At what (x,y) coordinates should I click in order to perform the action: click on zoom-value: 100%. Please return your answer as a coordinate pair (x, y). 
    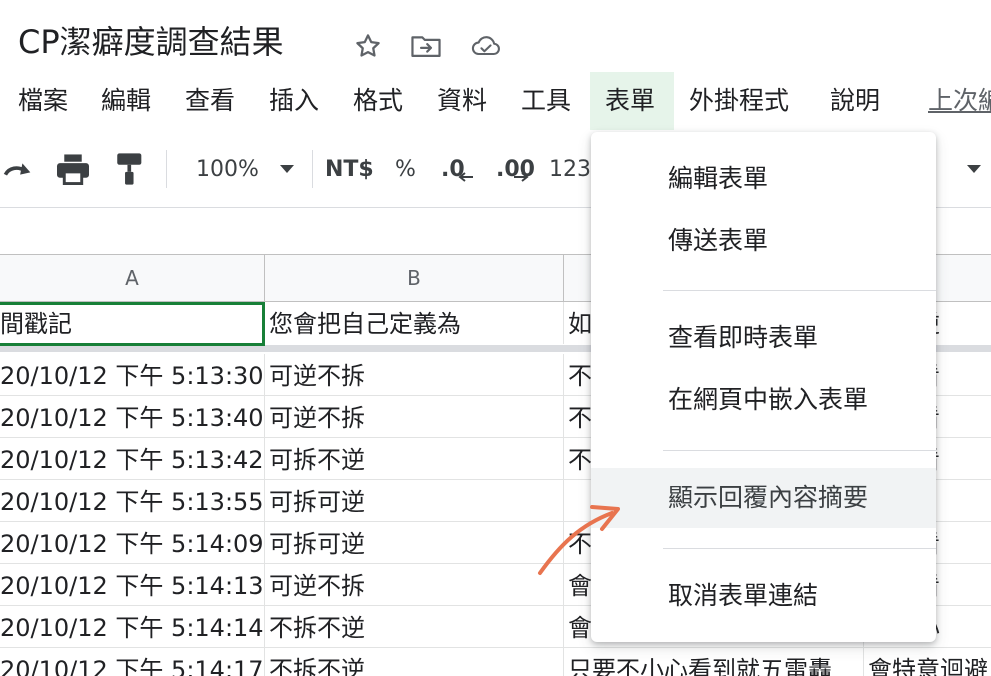
    Looking at the image, I should click on (227, 169).